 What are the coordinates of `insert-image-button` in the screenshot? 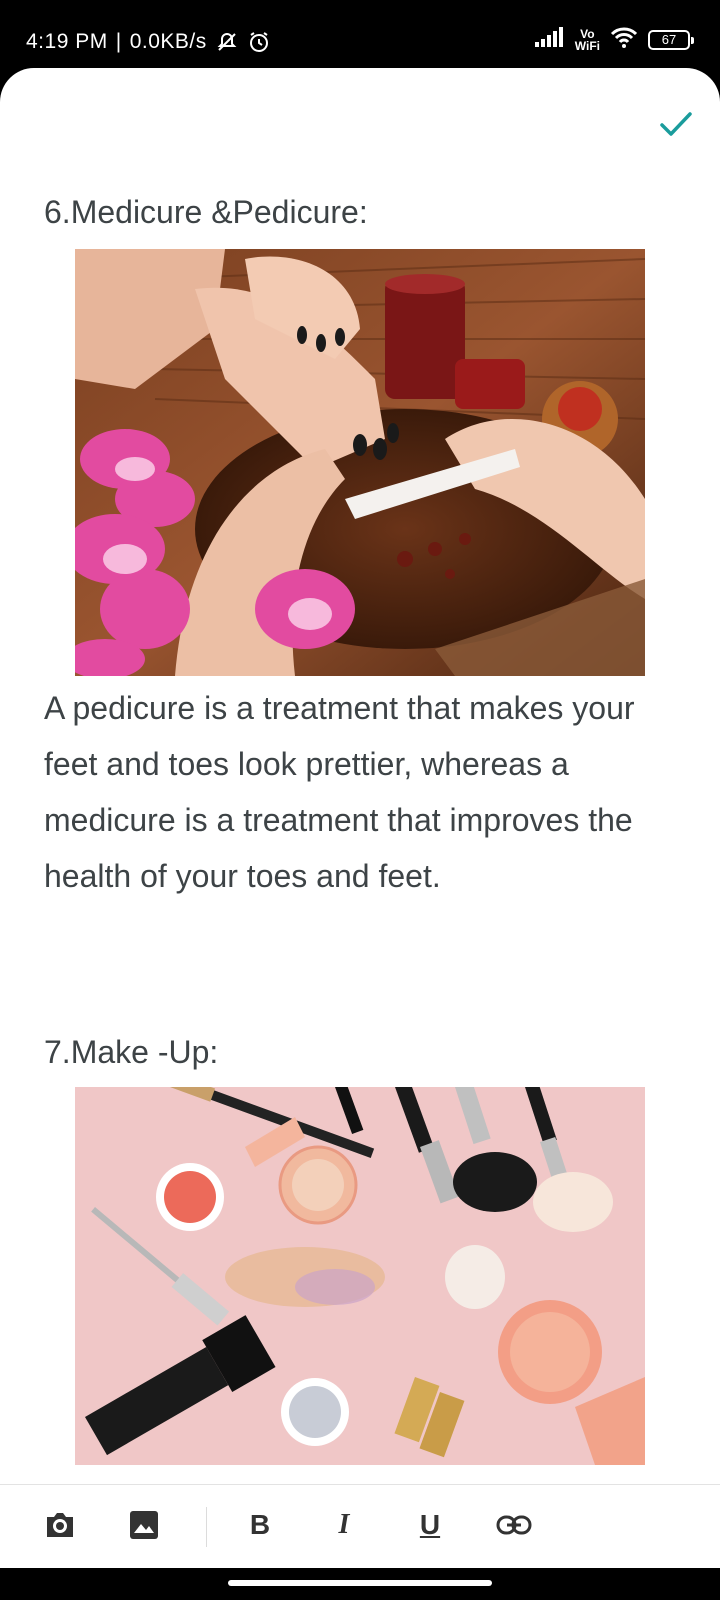 It's located at (144, 1525).